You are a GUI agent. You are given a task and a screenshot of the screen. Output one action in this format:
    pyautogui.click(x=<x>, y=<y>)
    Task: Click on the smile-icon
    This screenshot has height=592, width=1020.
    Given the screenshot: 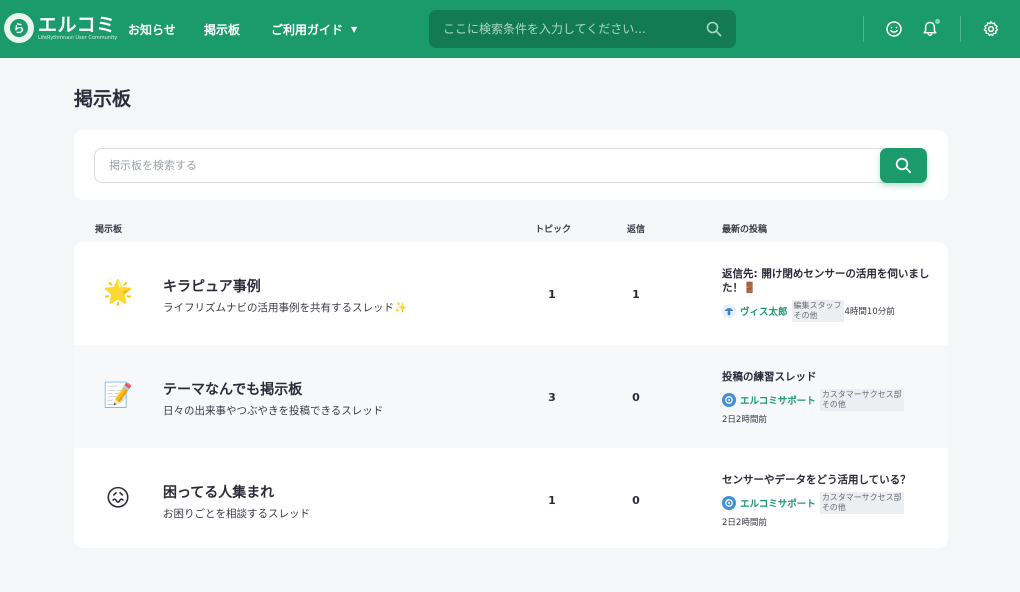 What is the action you would take?
    pyautogui.click(x=894, y=29)
    